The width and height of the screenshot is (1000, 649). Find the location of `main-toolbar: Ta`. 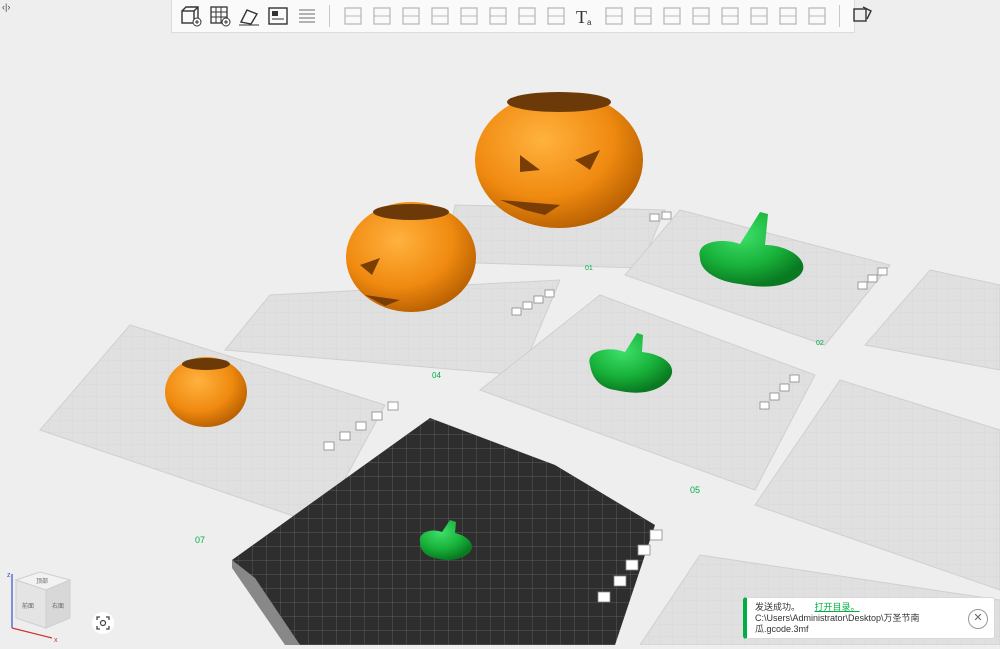

main-toolbar: Ta is located at coordinates (521, 16).